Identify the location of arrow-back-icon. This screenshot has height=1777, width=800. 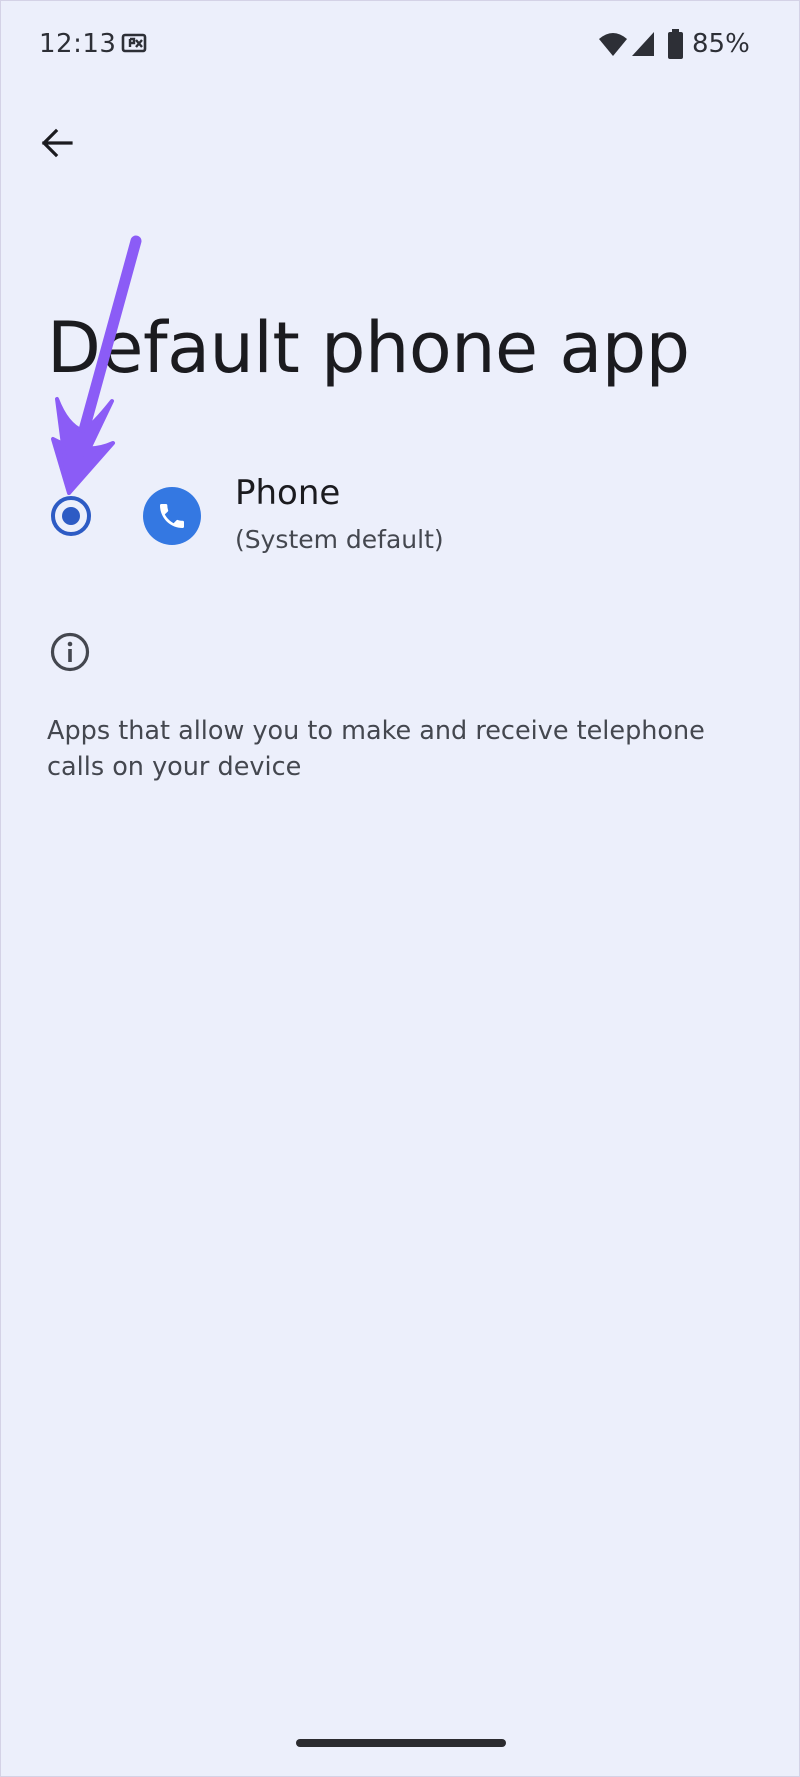
(57, 143).